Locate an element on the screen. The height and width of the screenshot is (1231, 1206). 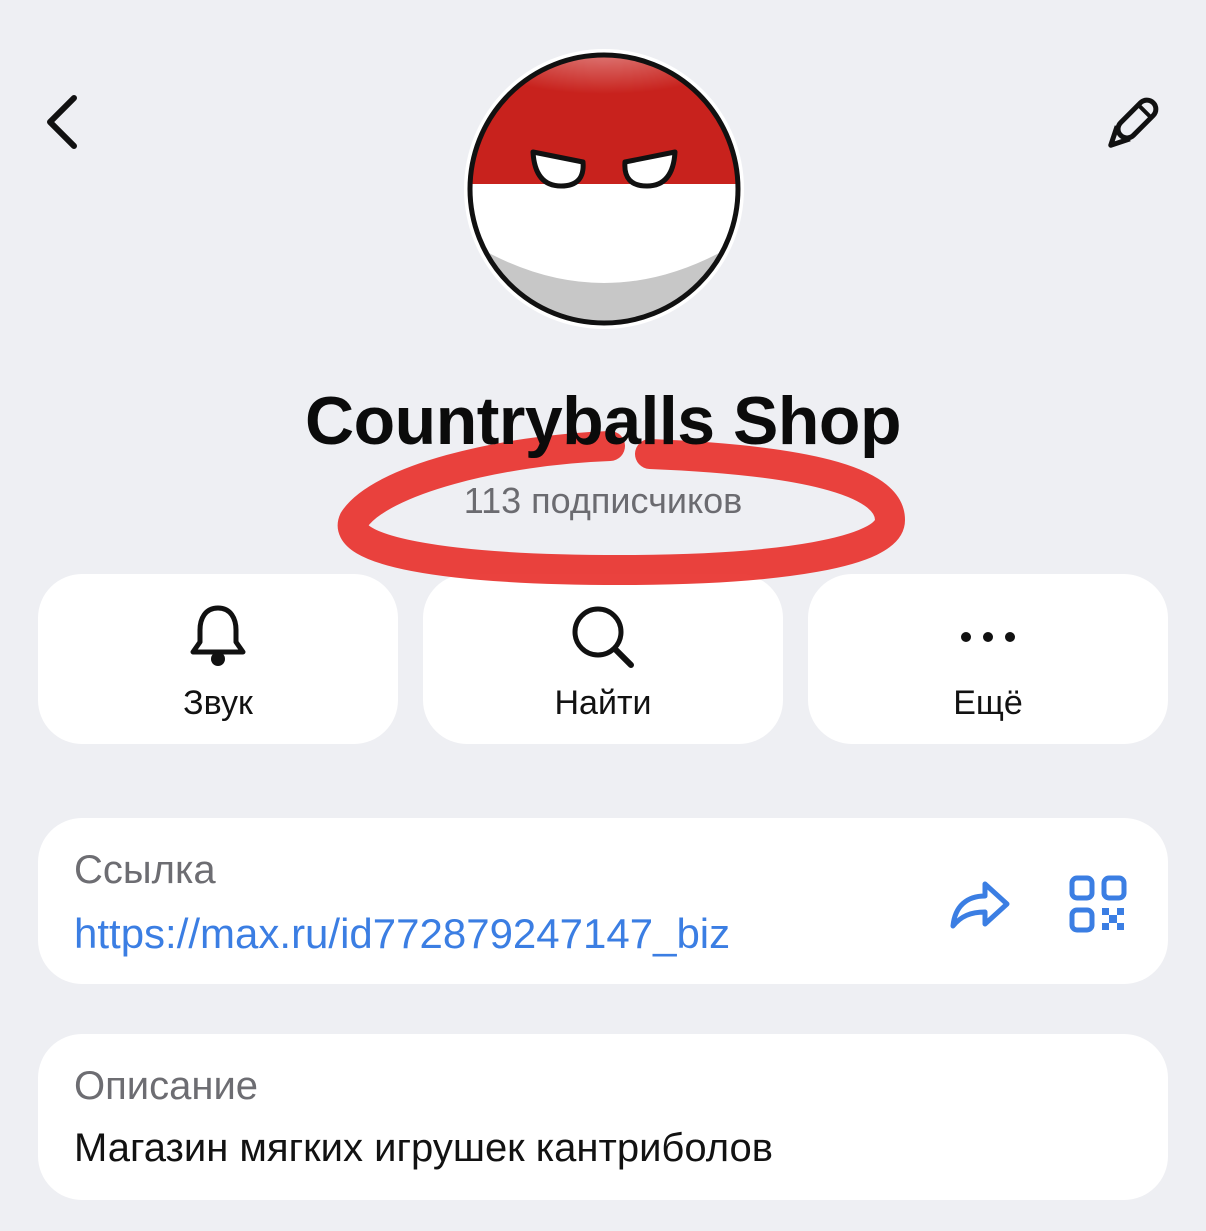
subscriber-count: 113 подписчиков is located at coordinates (603, 500).